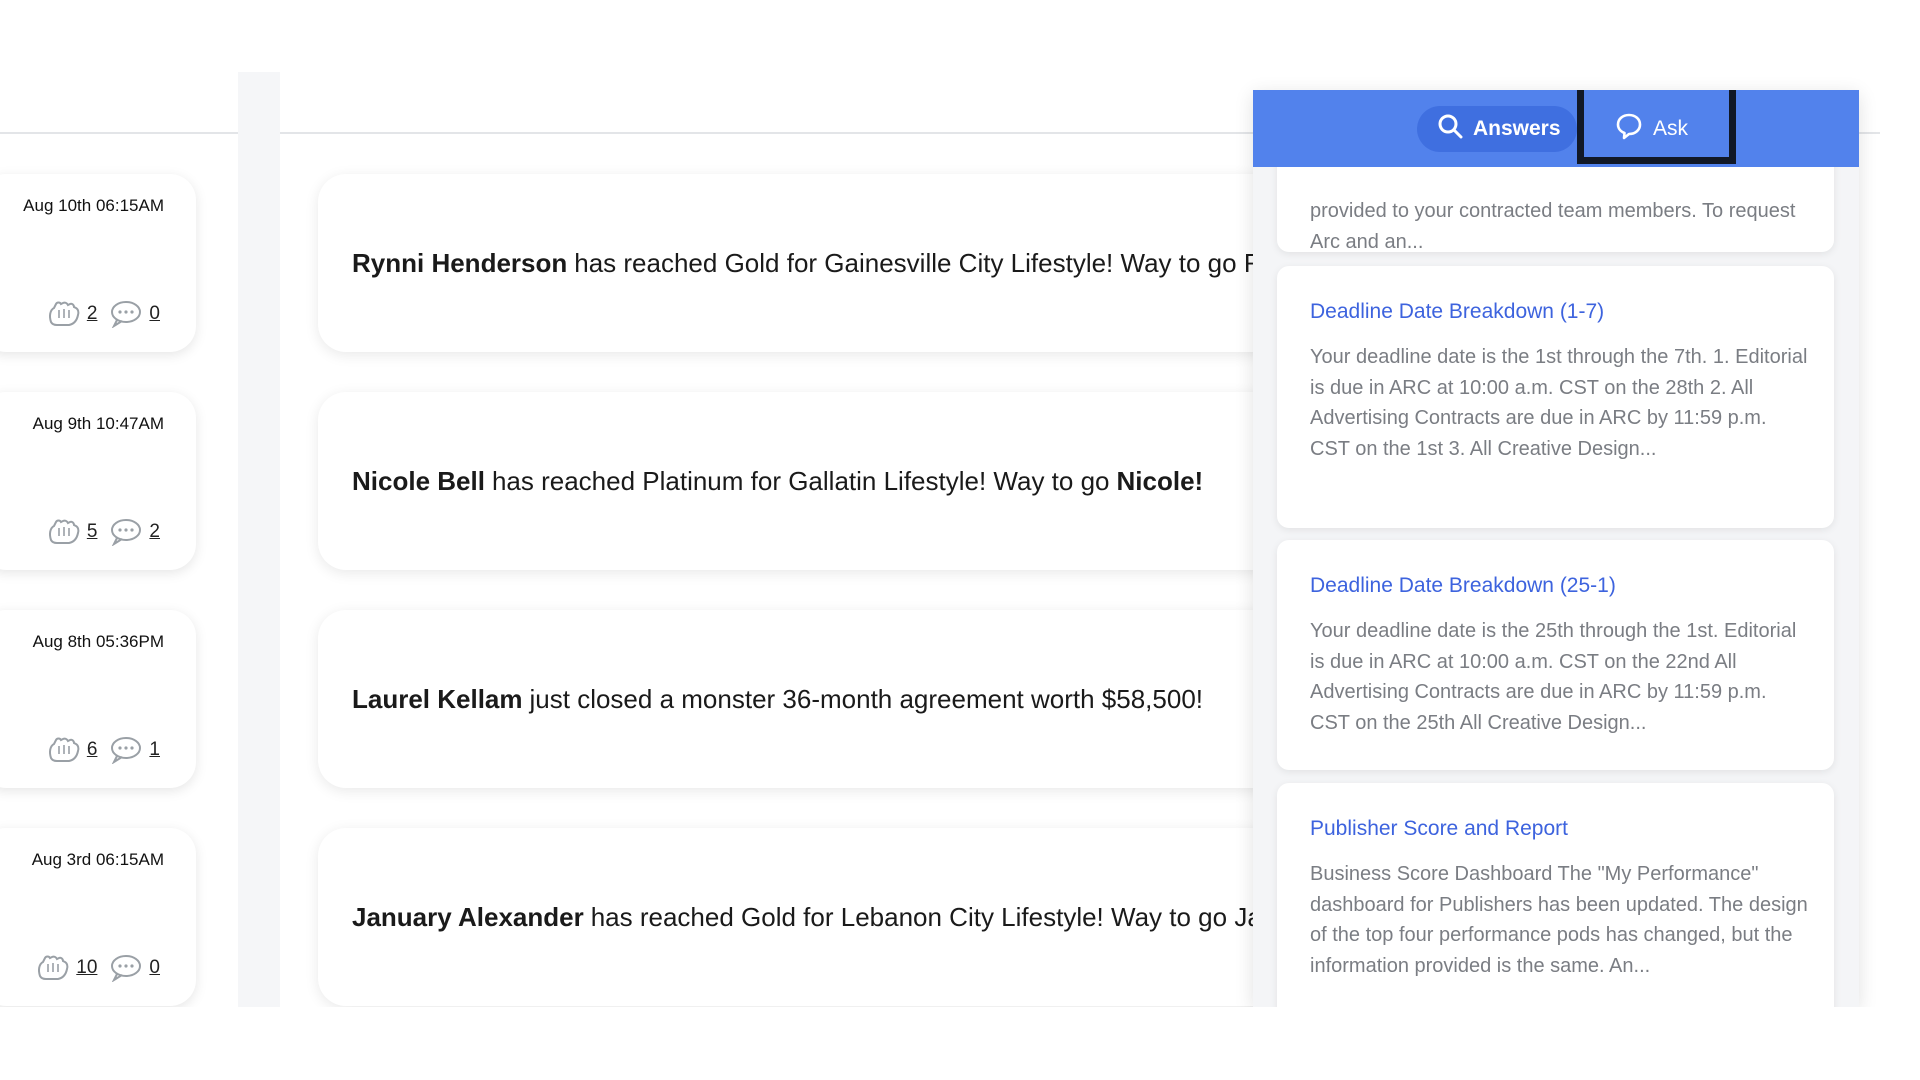 This screenshot has width=1920, height=1080. I want to click on like-count: 10, so click(86, 968).